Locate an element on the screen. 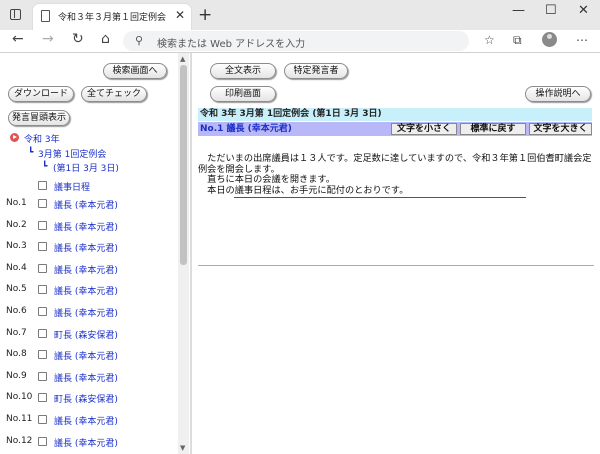  show-full-button: 全文表示 is located at coordinates (243, 71).